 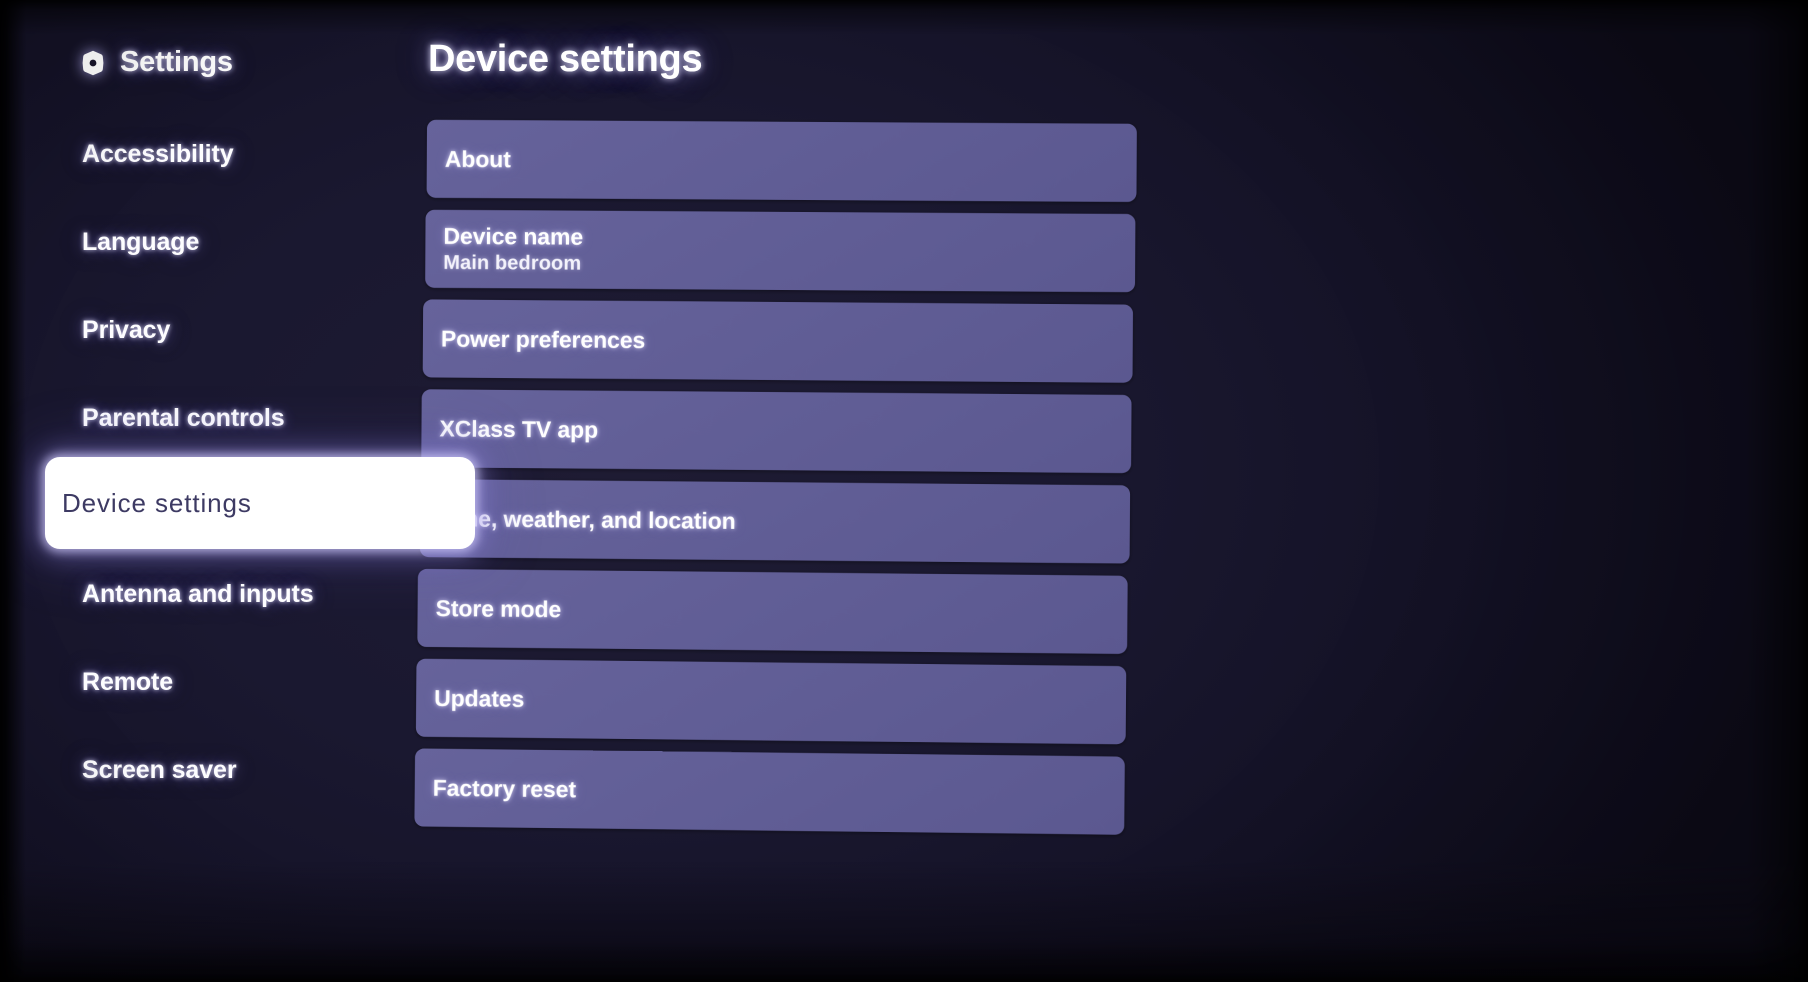 I want to click on sidebar-item-privacy: Privacy, so click(x=240, y=330).